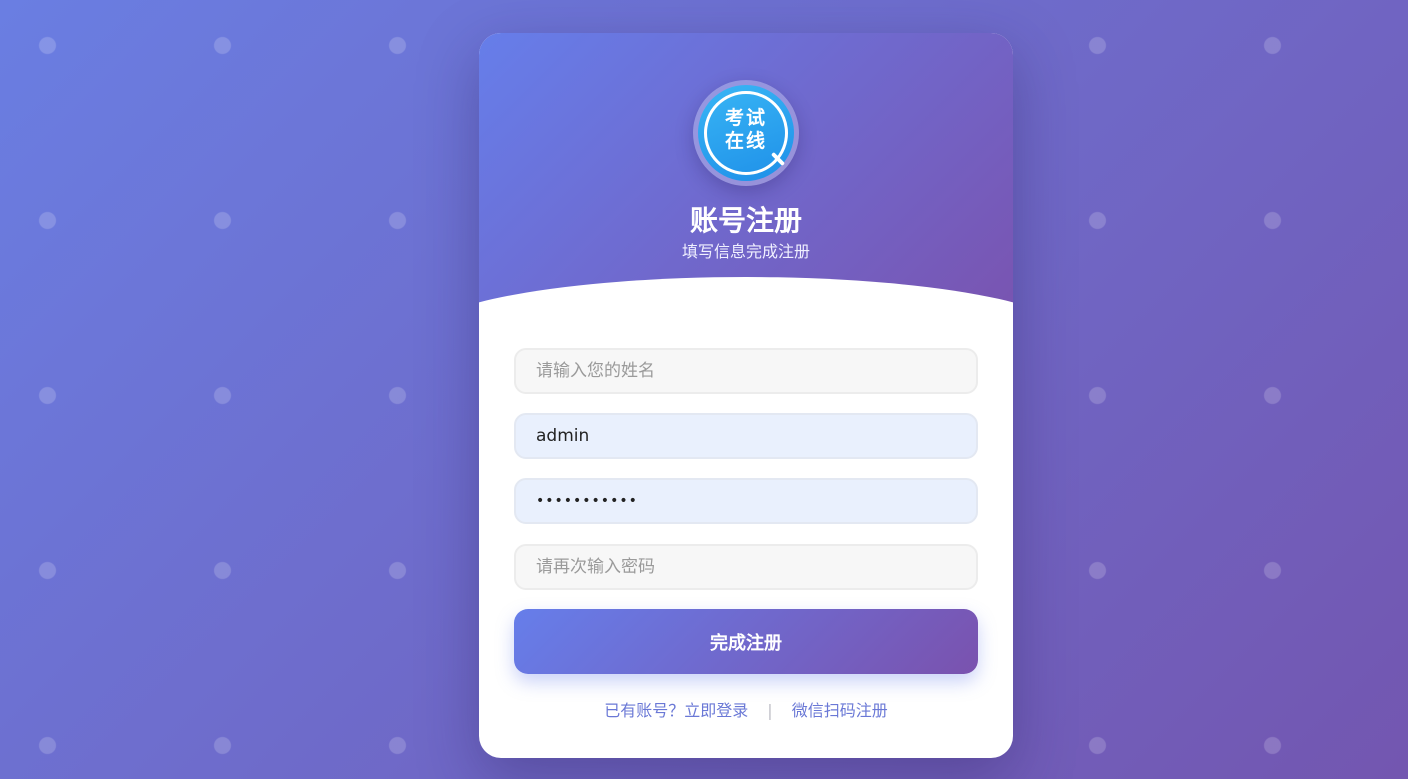  I want to click on username-input, so click(746, 436).